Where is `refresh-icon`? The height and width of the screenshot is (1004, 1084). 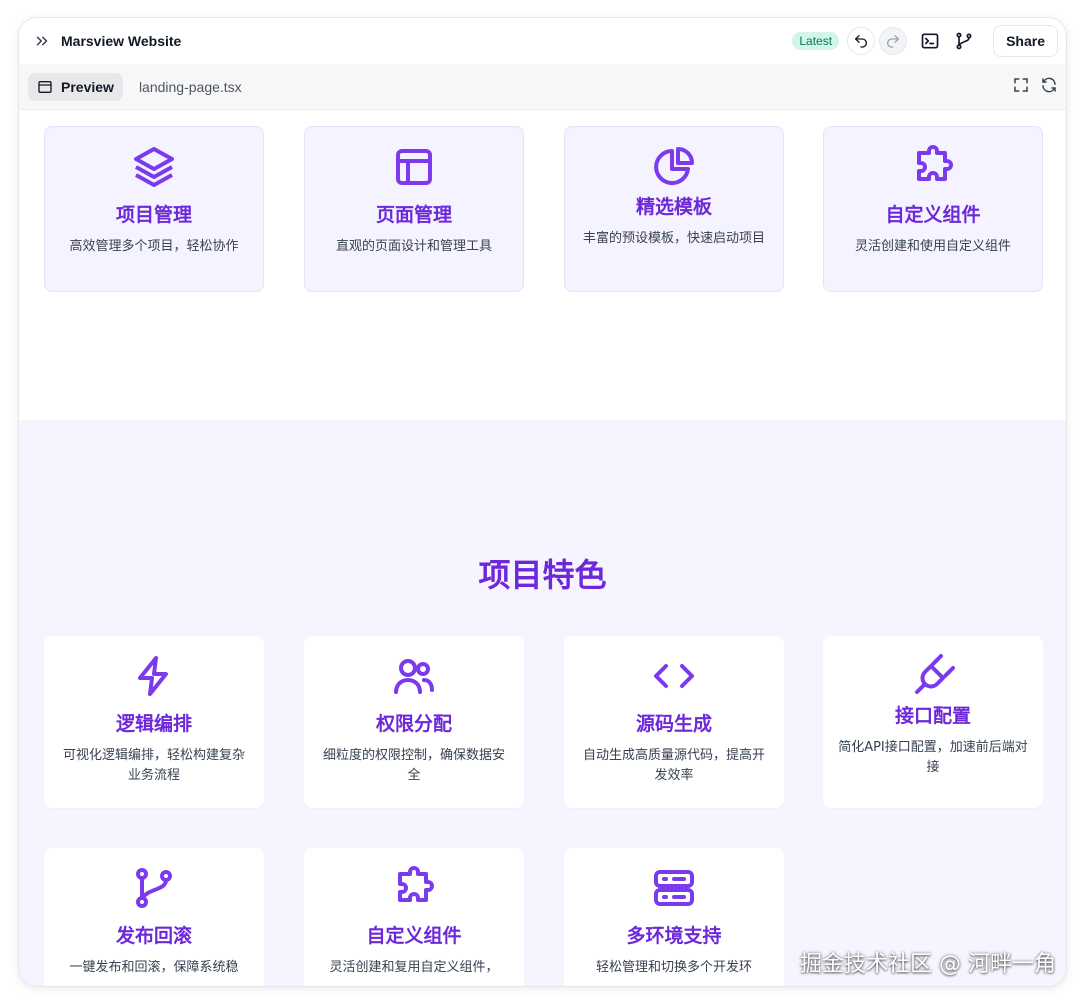
refresh-icon is located at coordinates (1049, 85).